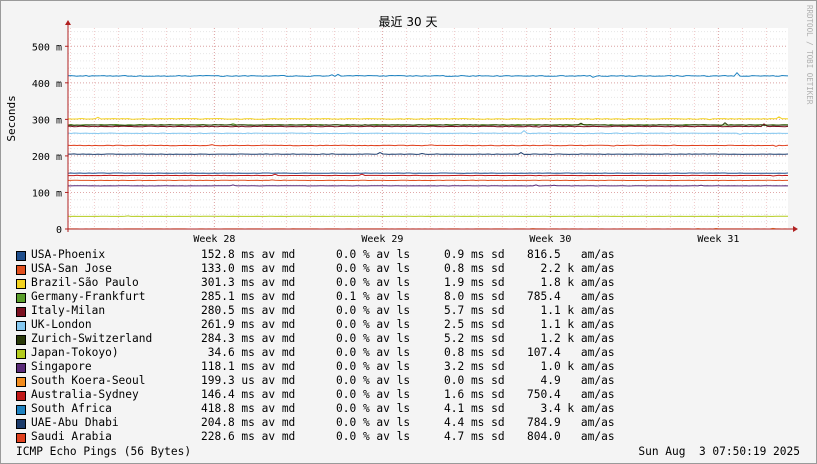  Describe the element at coordinates (571, 380) in the screenshot. I see `legend-rate: 4.9 am/as` at that location.